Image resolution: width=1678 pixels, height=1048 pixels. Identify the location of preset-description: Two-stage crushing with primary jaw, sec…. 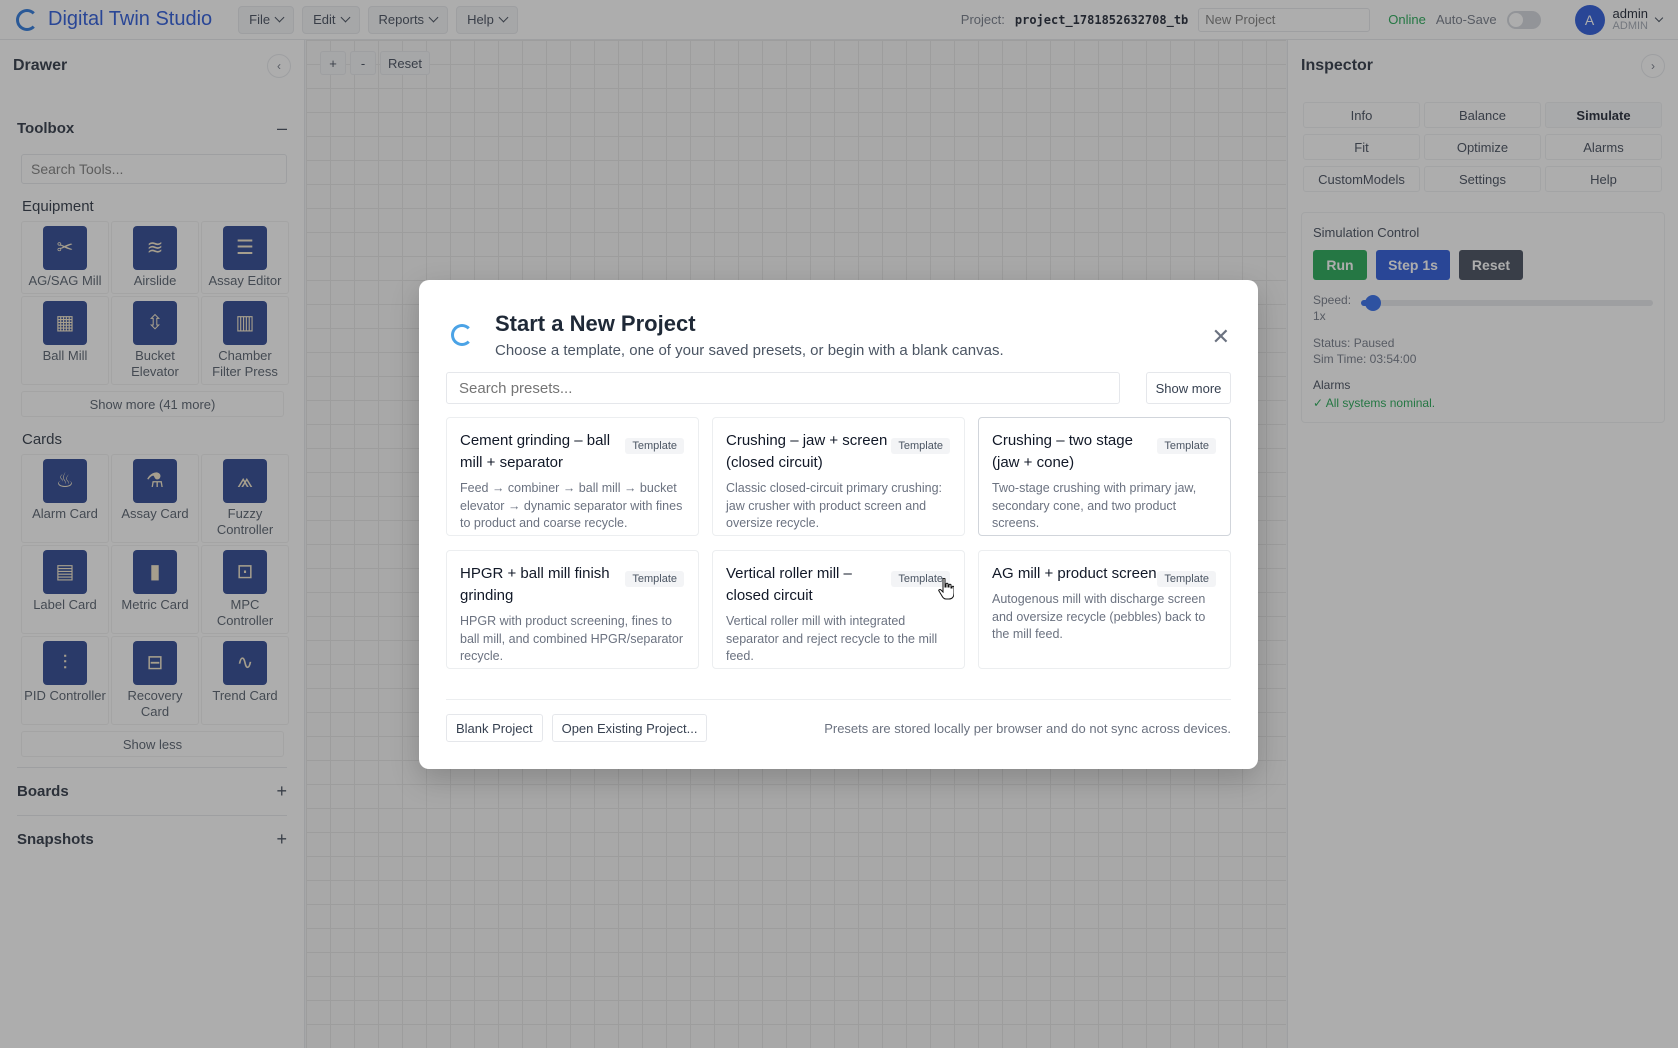
(1094, 505).